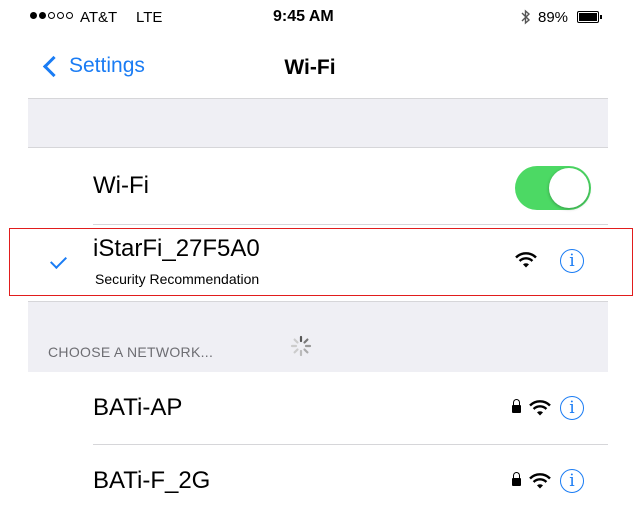 The width and height of the screenshot is (636, 517). I want to click on wifi-toggle-label: Wi-Fi, so click(121, 185).